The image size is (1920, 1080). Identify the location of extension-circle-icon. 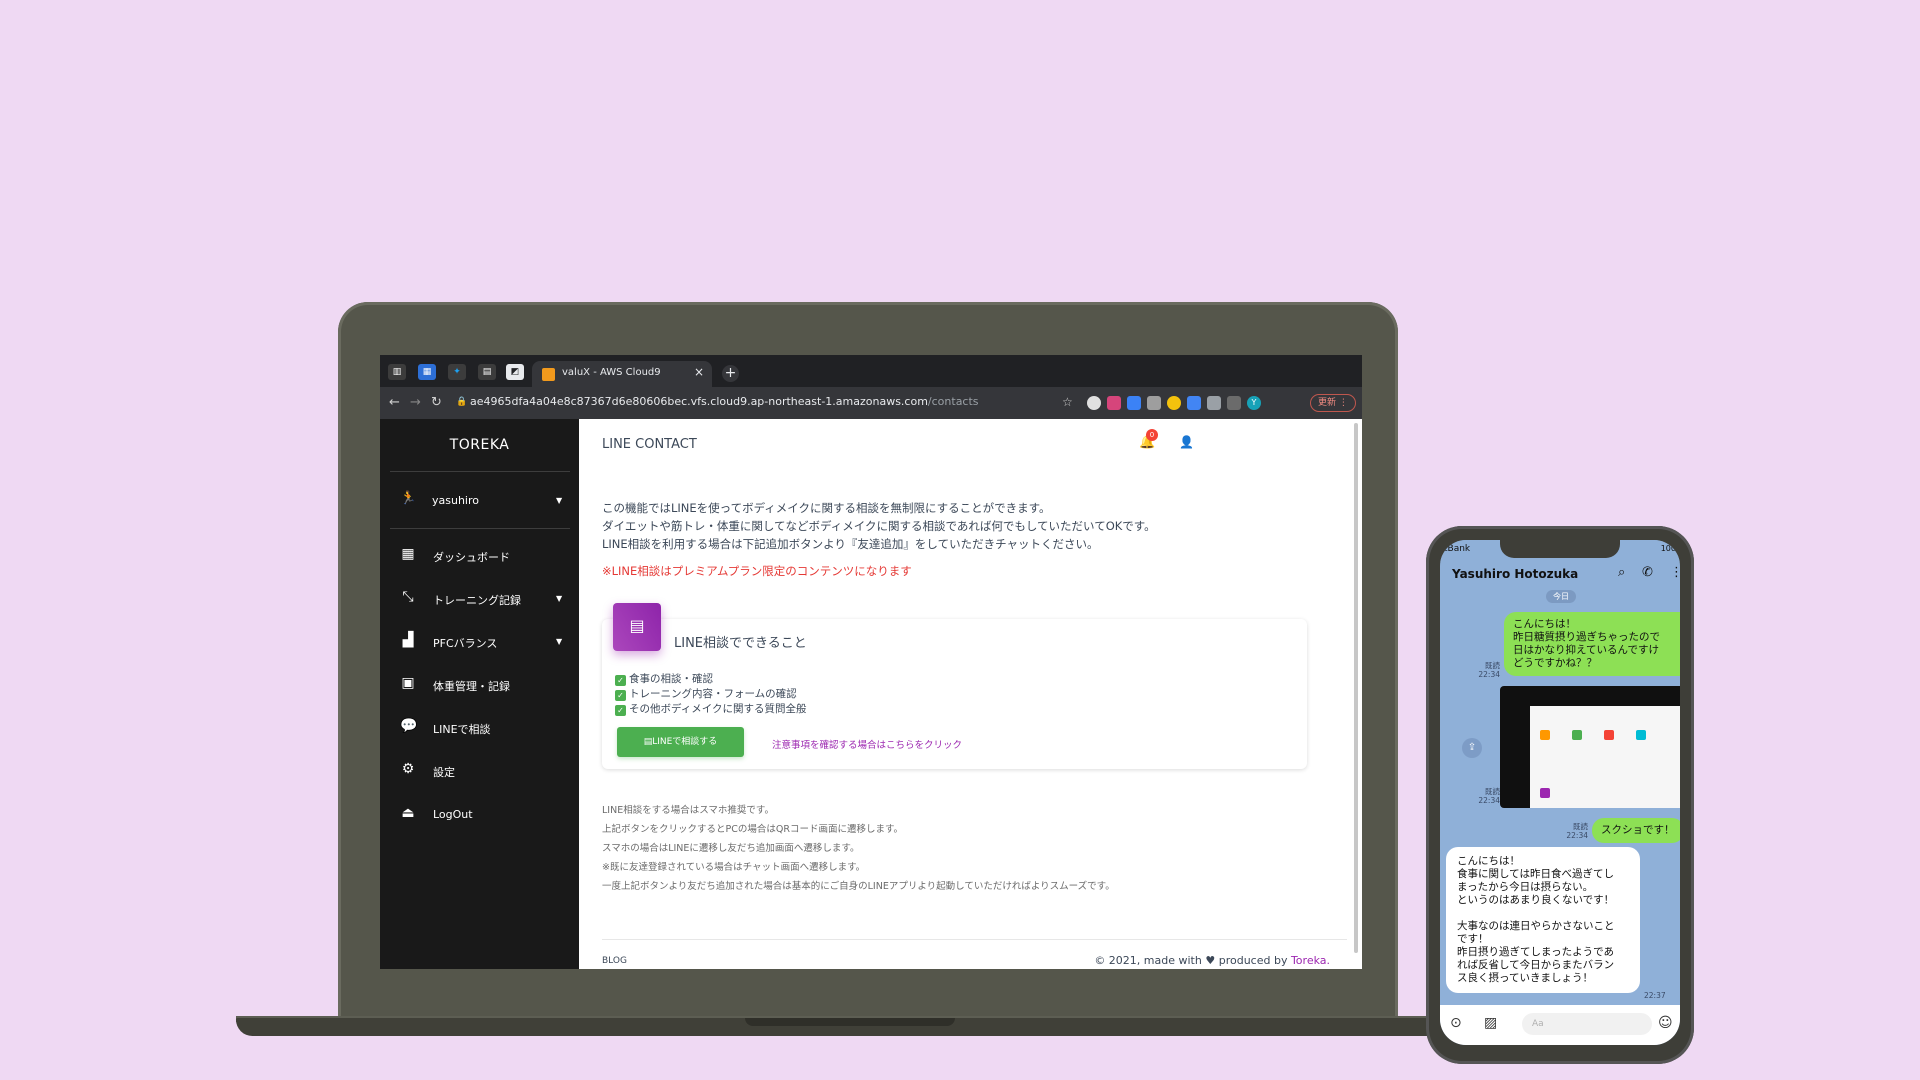
(1094, 403).